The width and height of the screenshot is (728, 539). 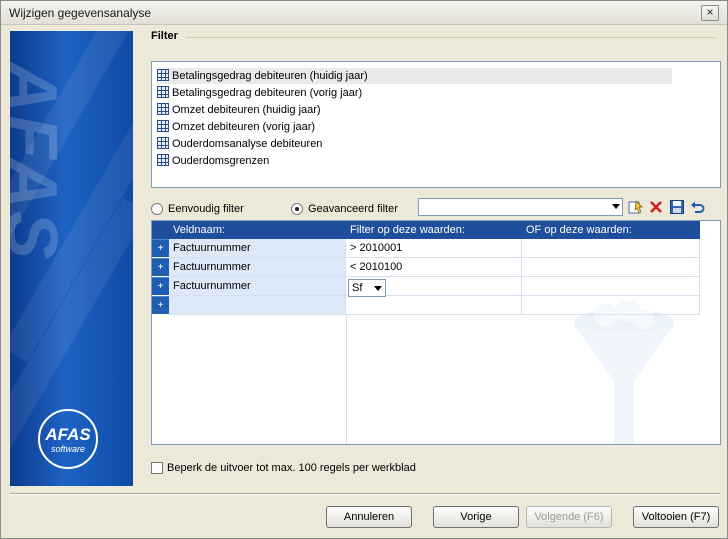 What do you see at coordinates (569, 517) in the screenshot?
I see `next-button: Volgende (F6)` at bounding box center [569, 517].